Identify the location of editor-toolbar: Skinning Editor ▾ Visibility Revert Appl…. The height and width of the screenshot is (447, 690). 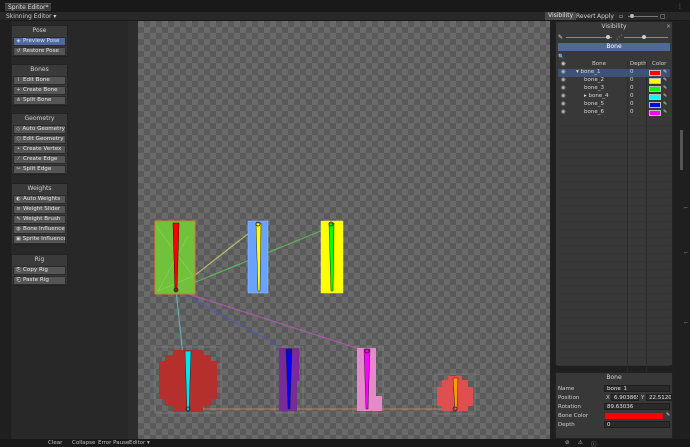
(345, 16).